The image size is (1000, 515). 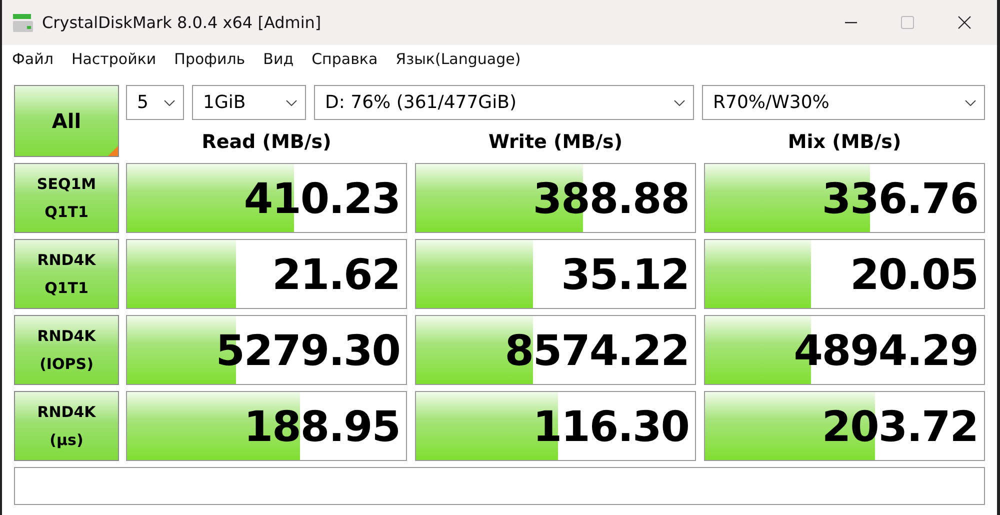 What do you see at coordinates (210, 59) in the screenshot?
I see `menu-item: Профиль` at bounding box center [210, 59].